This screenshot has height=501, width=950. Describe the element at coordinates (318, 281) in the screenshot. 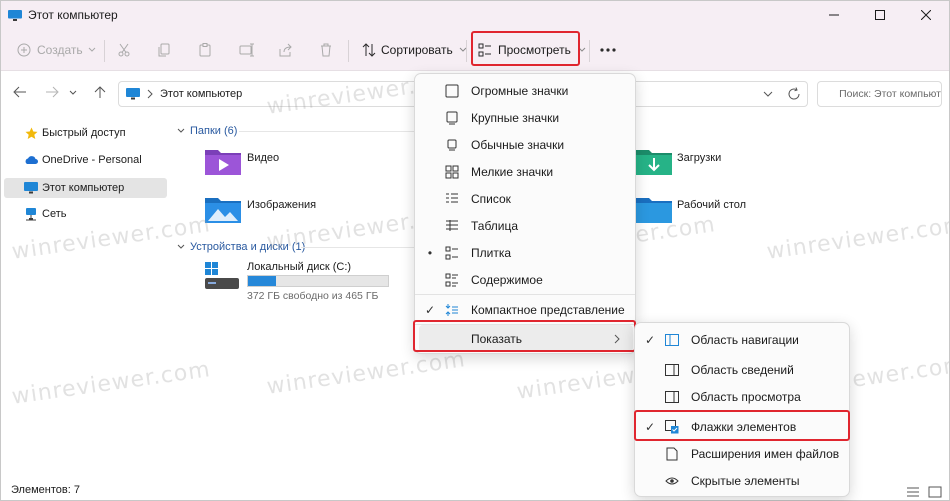

I see `drive-usage-bar` at that location.